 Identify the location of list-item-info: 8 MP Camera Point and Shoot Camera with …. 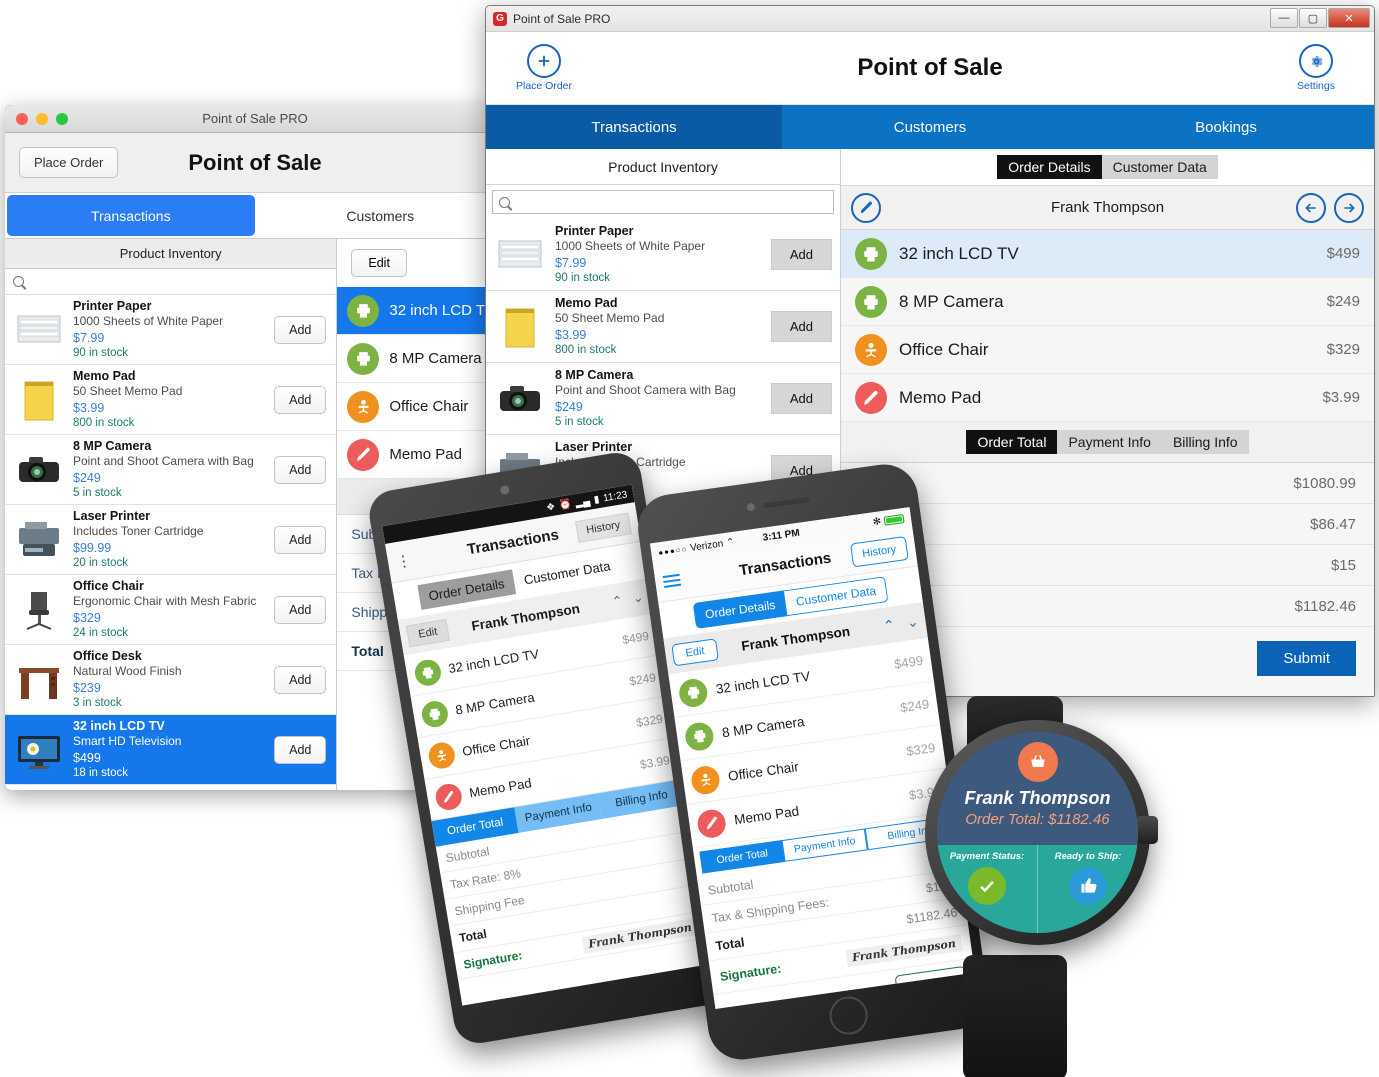
(658, 398).